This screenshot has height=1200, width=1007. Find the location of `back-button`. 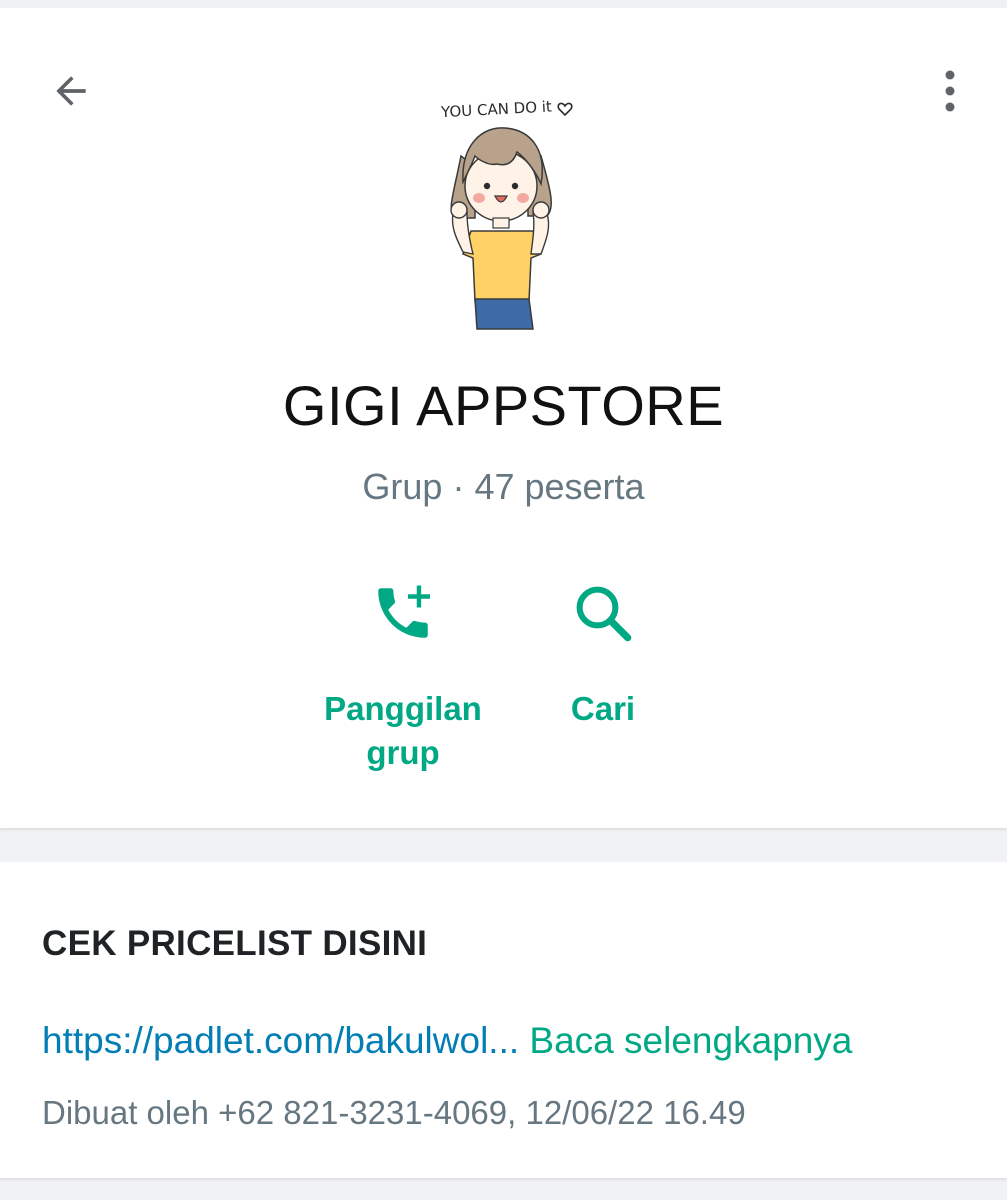

back-button is located at coordinates (71, 91).